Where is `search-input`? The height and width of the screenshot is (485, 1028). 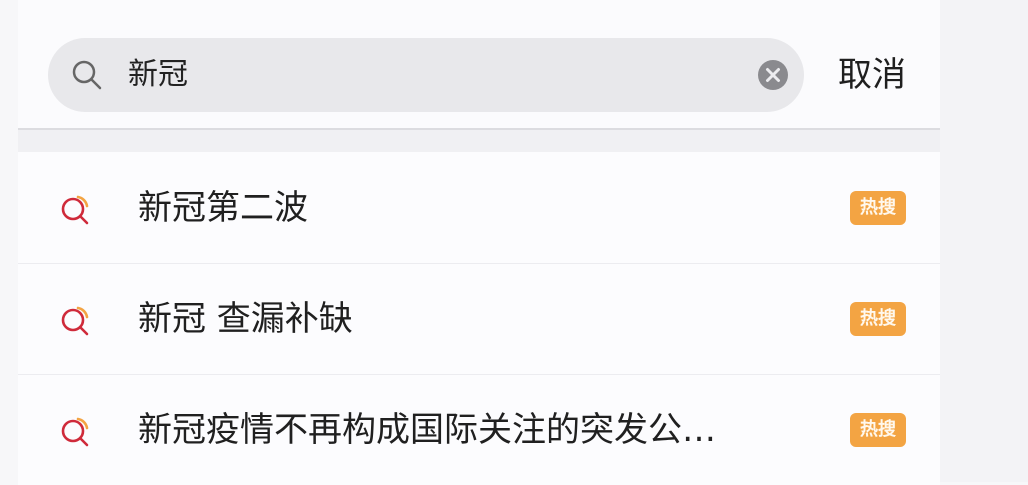 search-input is located at coordinates (418, 75).